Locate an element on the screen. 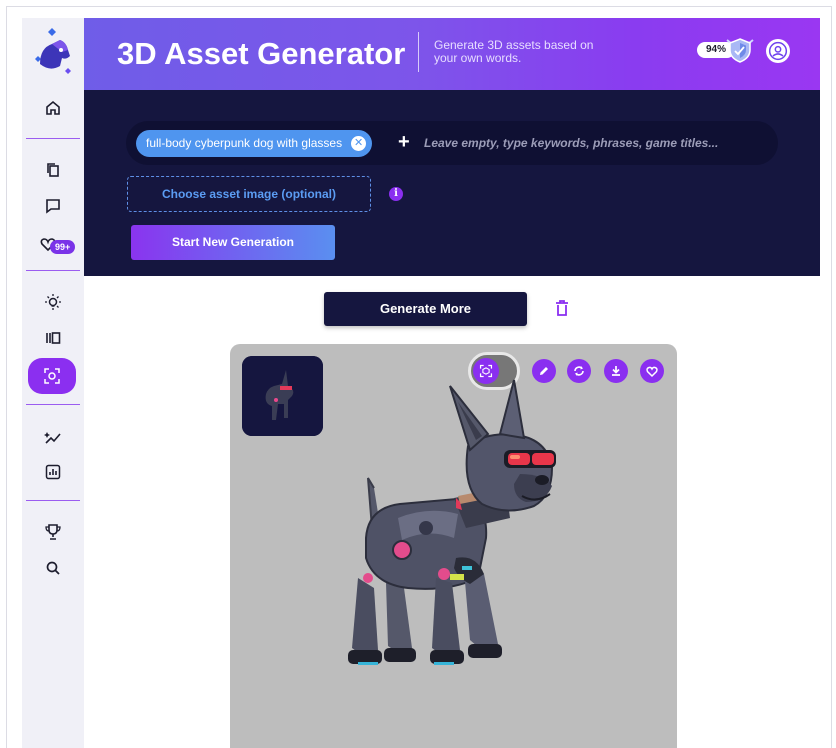 This screenshot has height=748, width=836. analytics-icon is located at coordinates (53, 472).